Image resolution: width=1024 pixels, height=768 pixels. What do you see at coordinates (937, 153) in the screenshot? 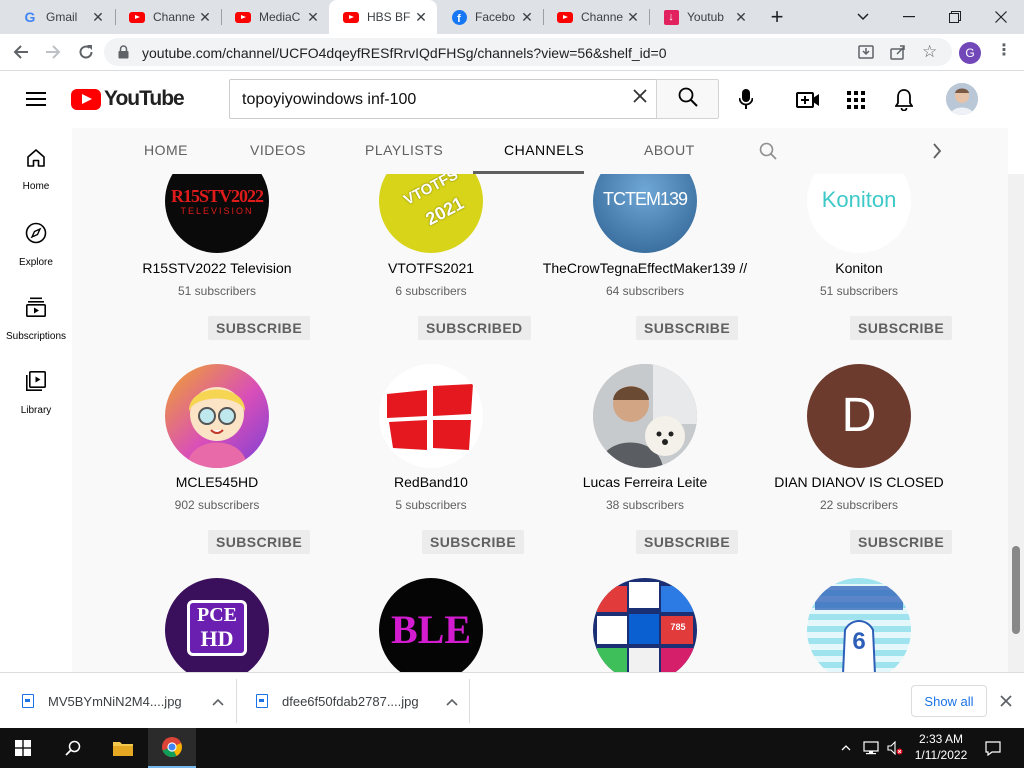
I see `chevron-right-icon` at bounding box center [937, 153].